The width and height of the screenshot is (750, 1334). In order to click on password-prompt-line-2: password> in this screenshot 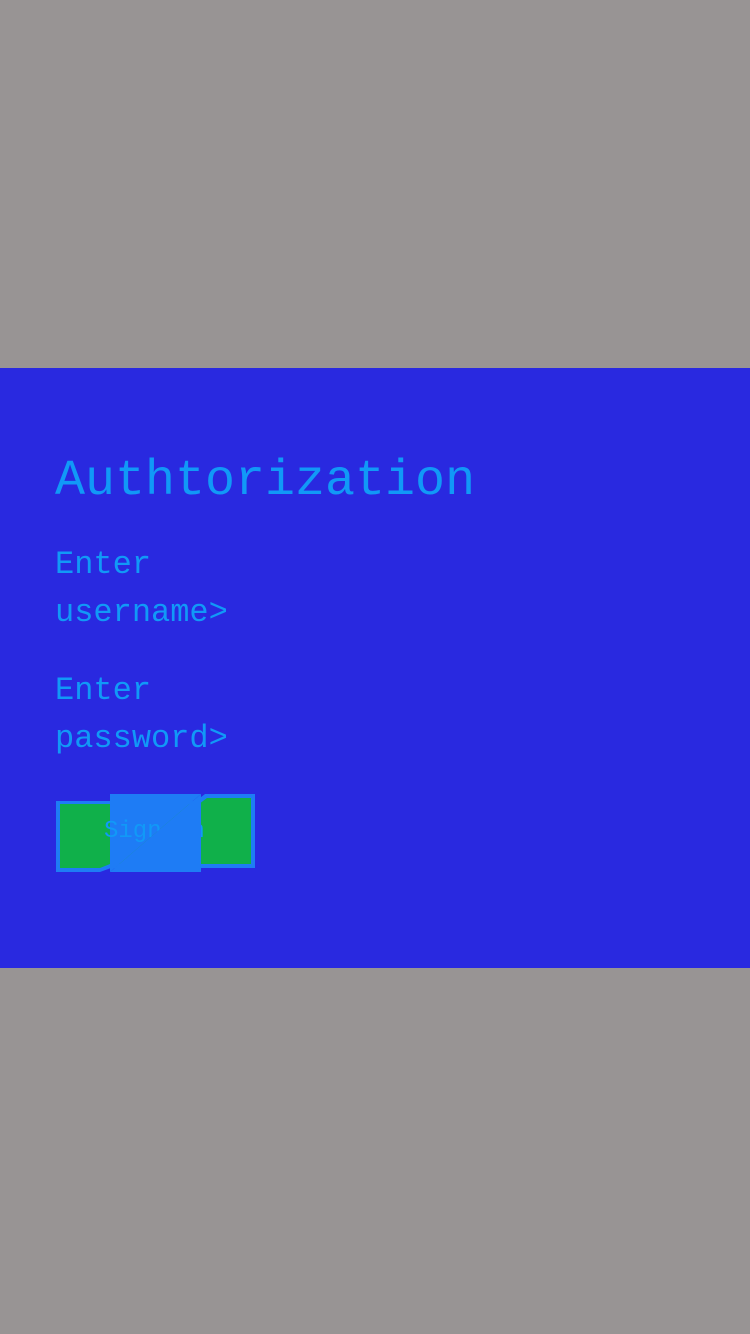, I will do `click(141, 738)`.